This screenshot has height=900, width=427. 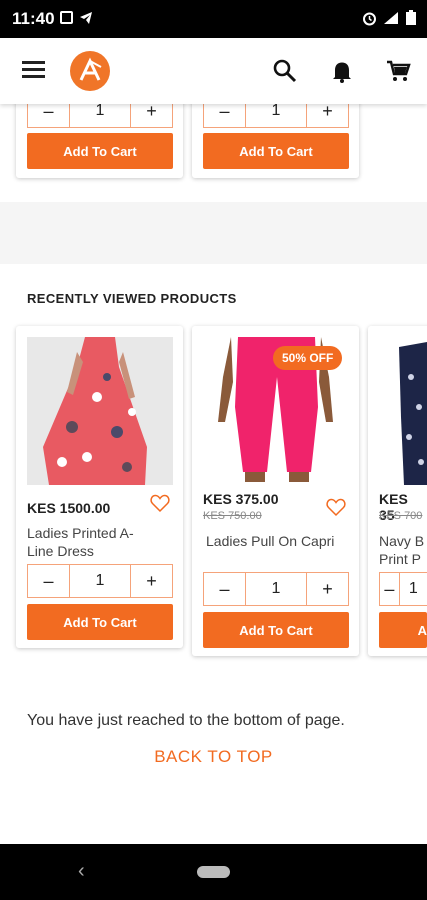 What do you see at coordinates (232, 516) in the screenshot?
I see `product-old-price: KES 750.00` at bounding box center [232, 516].